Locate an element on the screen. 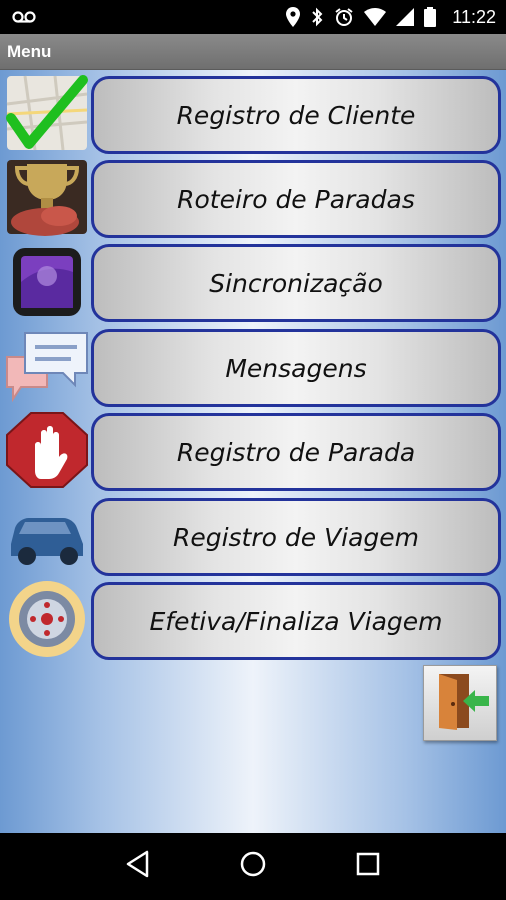 Image resolution: width=506 pixels, height=900 pixels. signal-icon is located at coordinates (405, 17).